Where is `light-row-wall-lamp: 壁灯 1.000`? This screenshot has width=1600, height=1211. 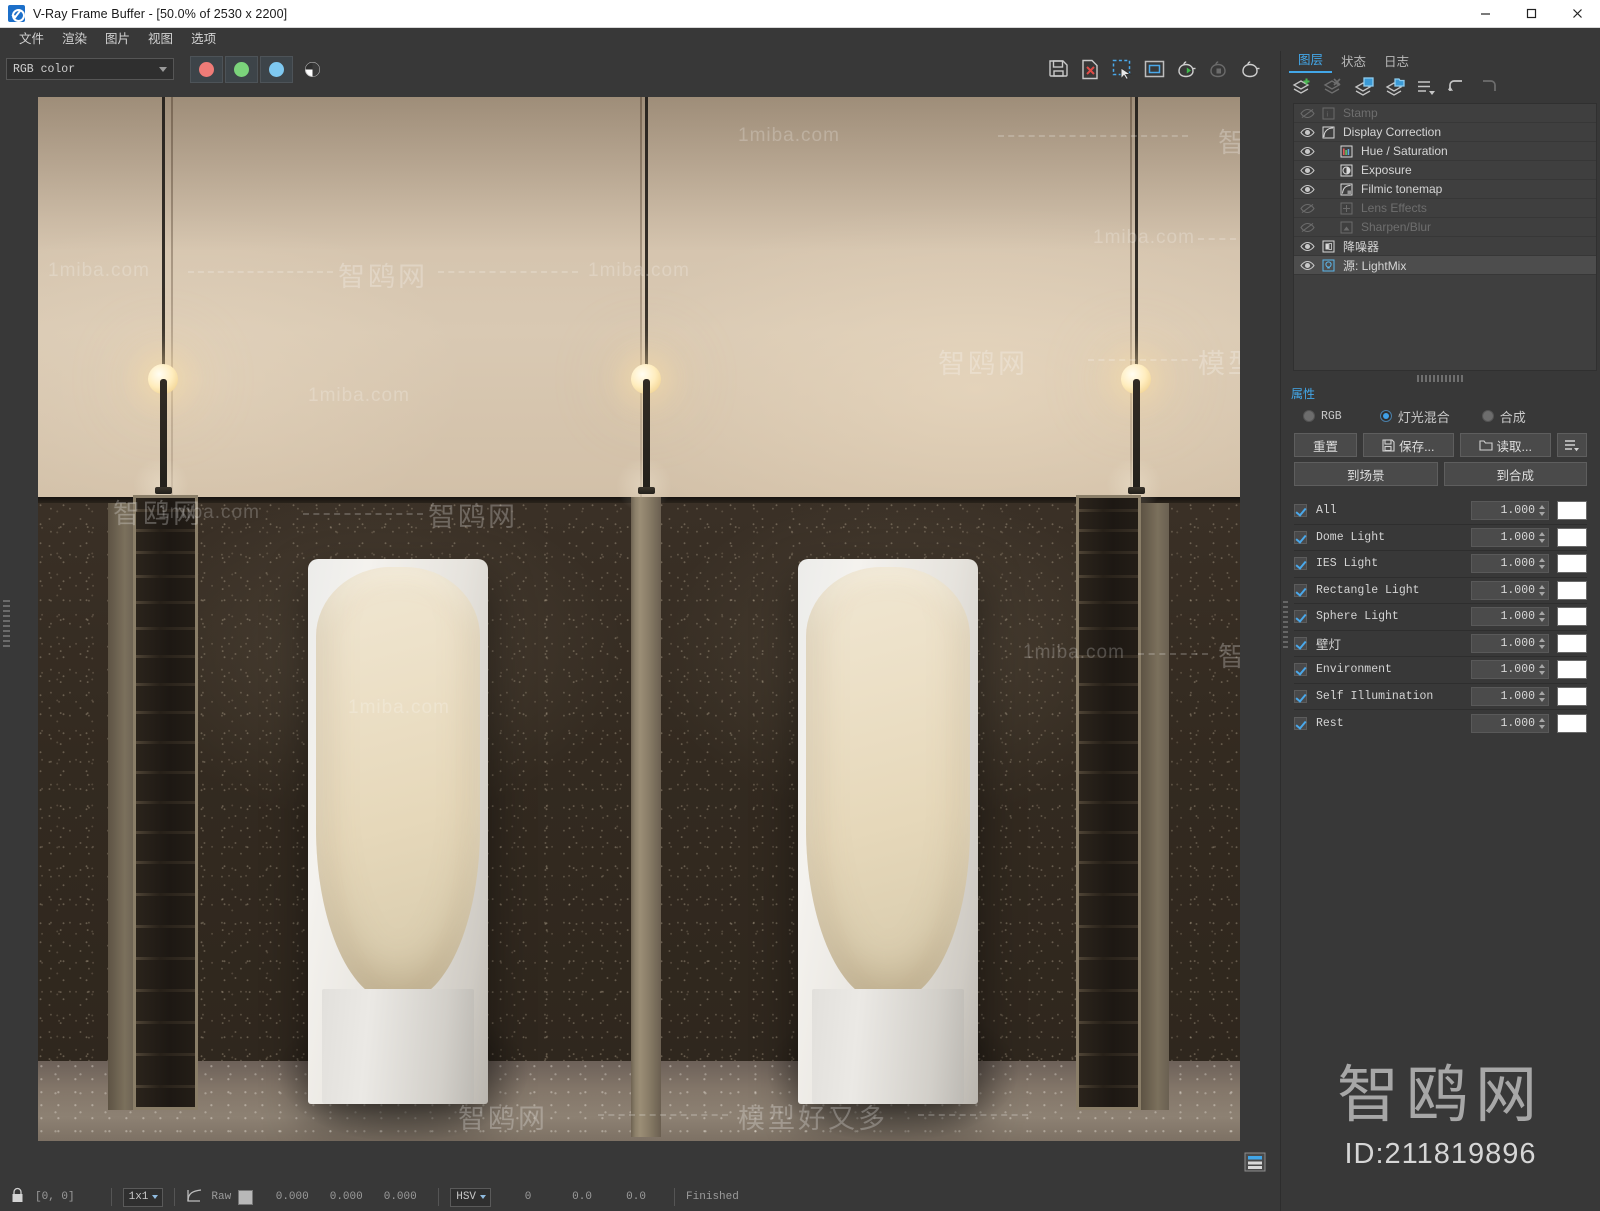
light-row-wall-lamp: 壁灯 1.000 is located at coordinates (1440, 644).